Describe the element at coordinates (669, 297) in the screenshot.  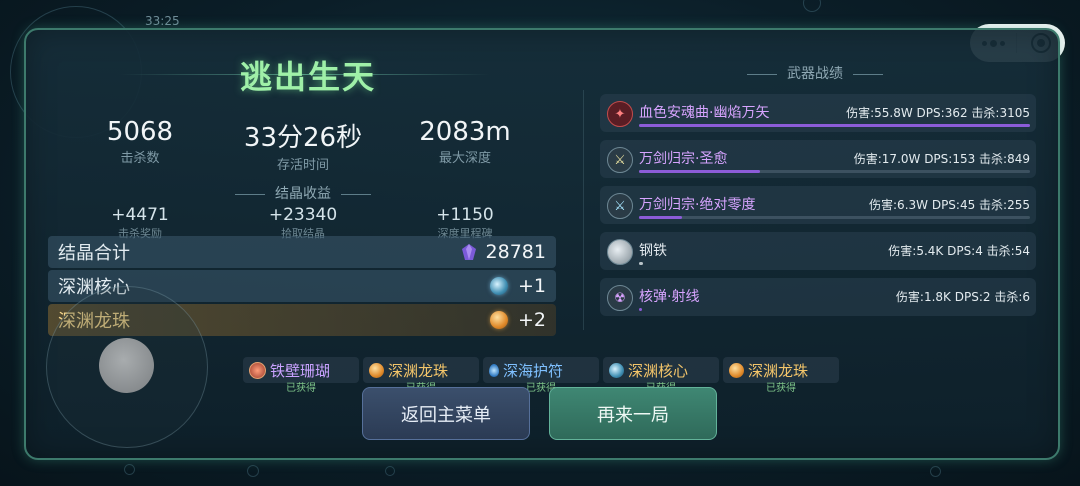
I see `weapon-name: 核弹·射线` at that location.